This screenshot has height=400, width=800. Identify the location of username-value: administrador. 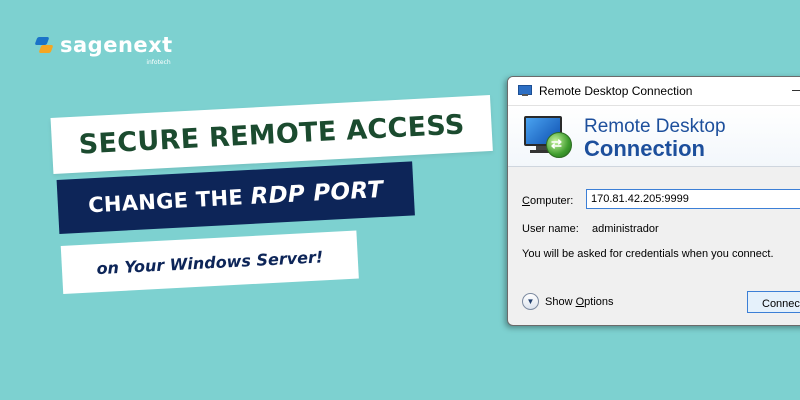
(625, 229).